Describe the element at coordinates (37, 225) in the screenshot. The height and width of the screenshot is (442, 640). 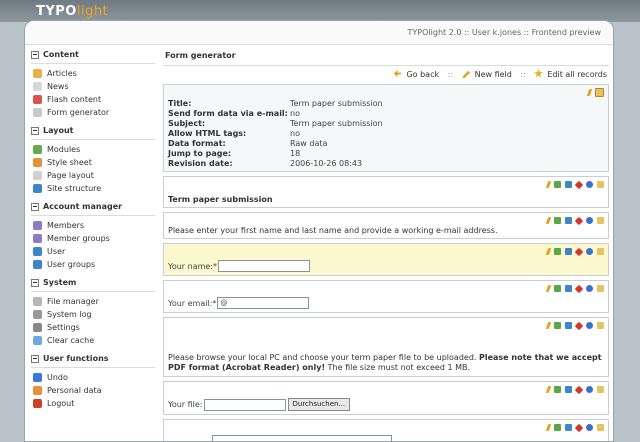
I see `members-icon` at that location.